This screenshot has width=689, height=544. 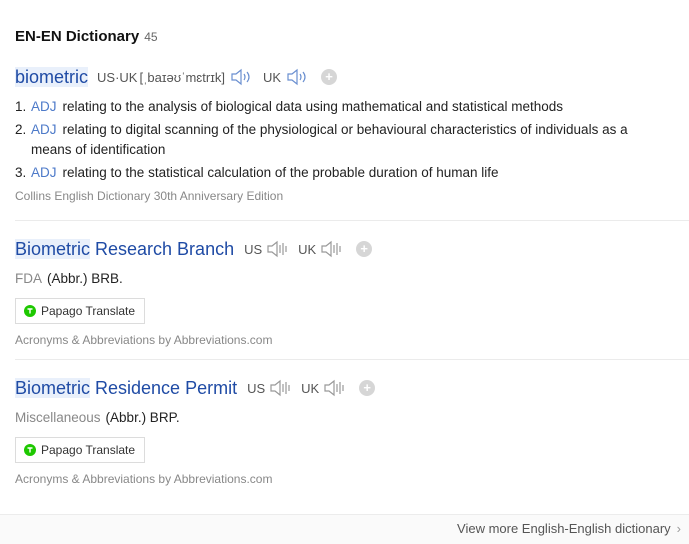 I want to click on abbreviation: (Abbr.) BRP., so click(x=142, y=417).